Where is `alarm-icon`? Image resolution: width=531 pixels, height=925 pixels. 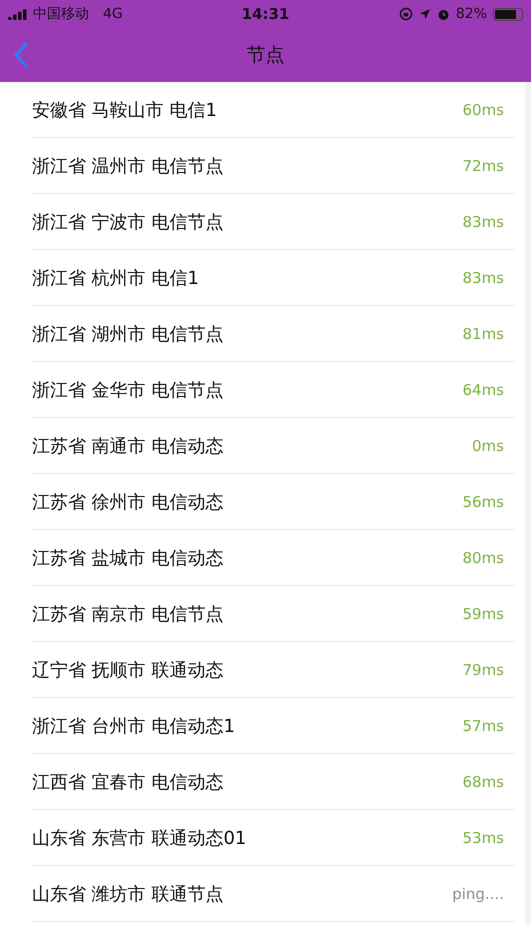
alarm-icon is located at coordinates (443, 14).